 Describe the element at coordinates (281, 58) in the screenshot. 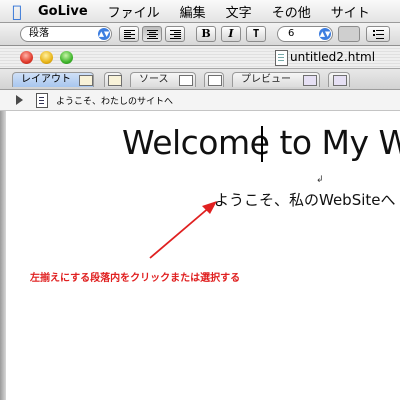

I see `html-document-icon` at that location.